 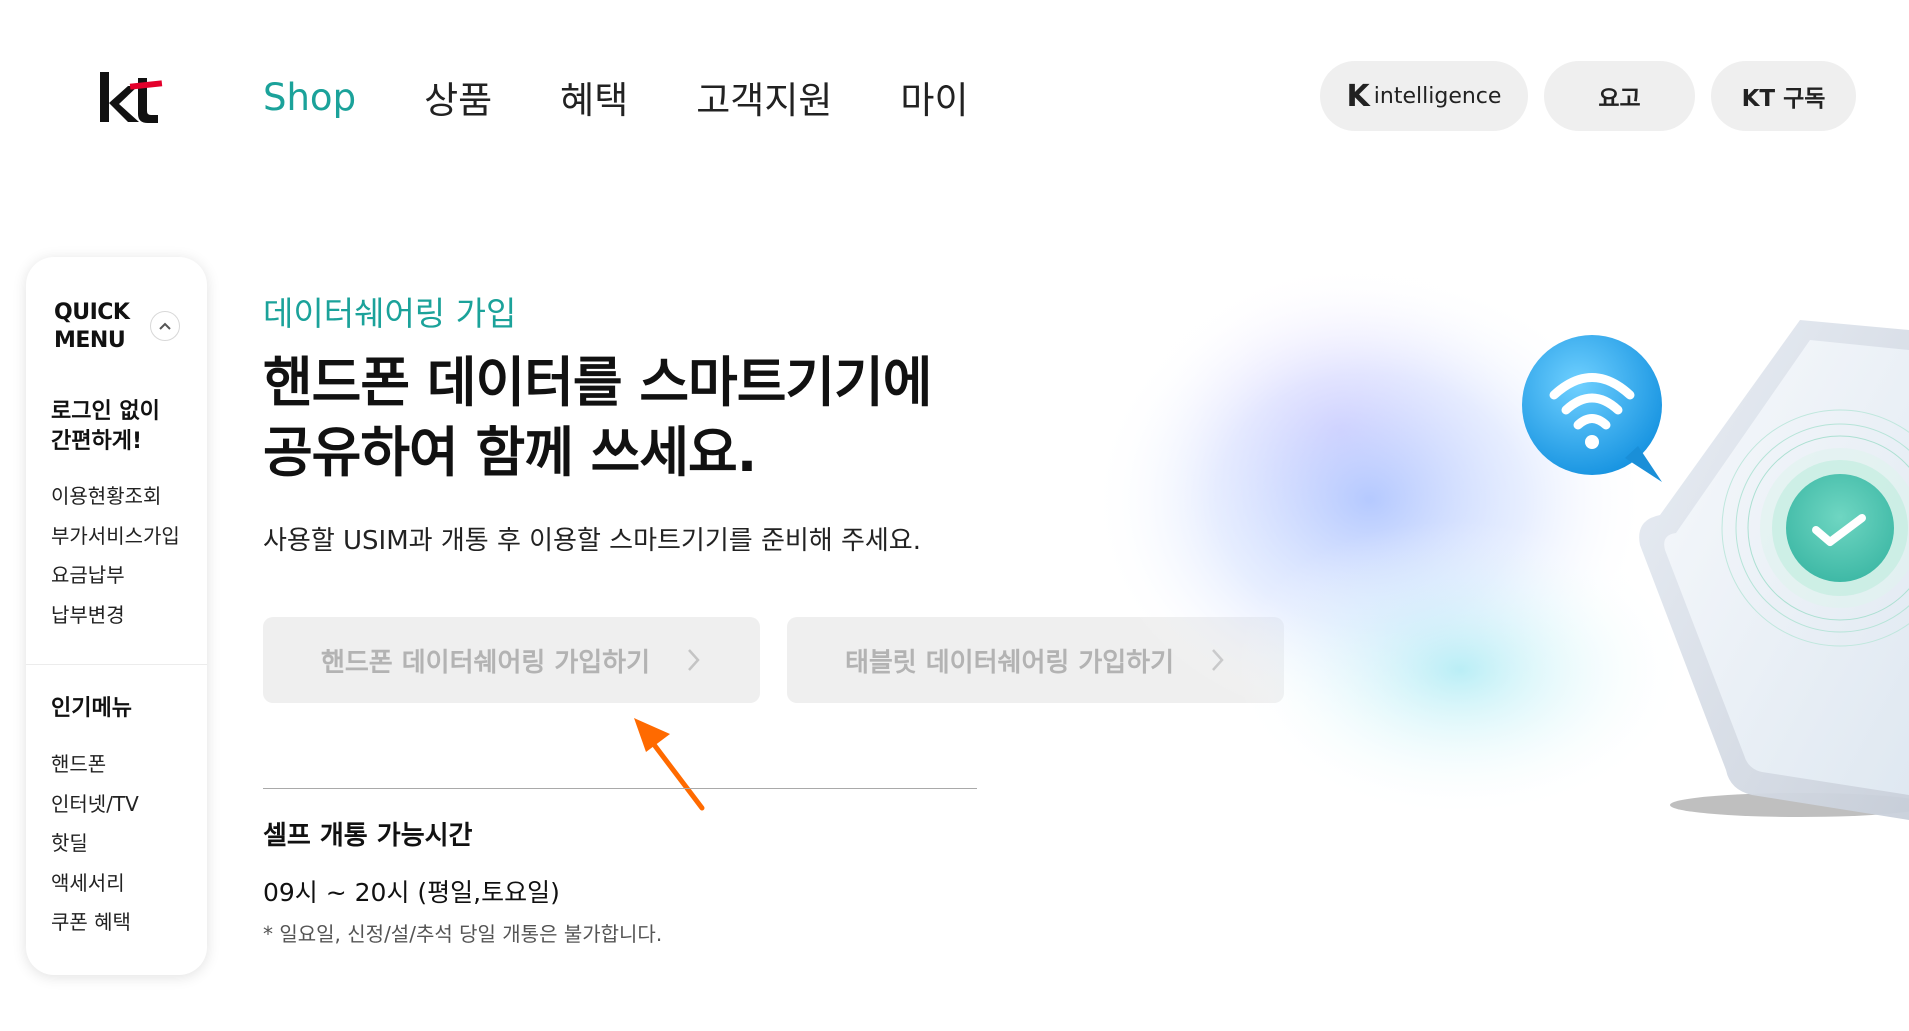 What do you see at coordinates (594, 97) in the screenshot?
I see `nav-benefits: 혜택` at bounding box center [594, 97].